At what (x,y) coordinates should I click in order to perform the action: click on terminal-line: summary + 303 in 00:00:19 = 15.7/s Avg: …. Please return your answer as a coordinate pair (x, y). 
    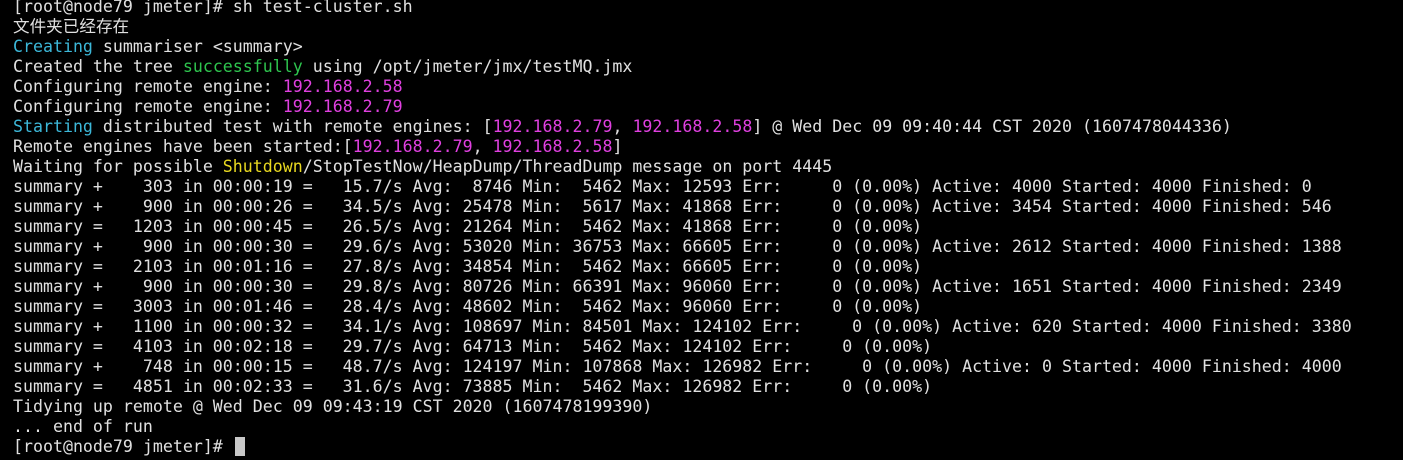
    Looking at the image, I should click on (708, 187).